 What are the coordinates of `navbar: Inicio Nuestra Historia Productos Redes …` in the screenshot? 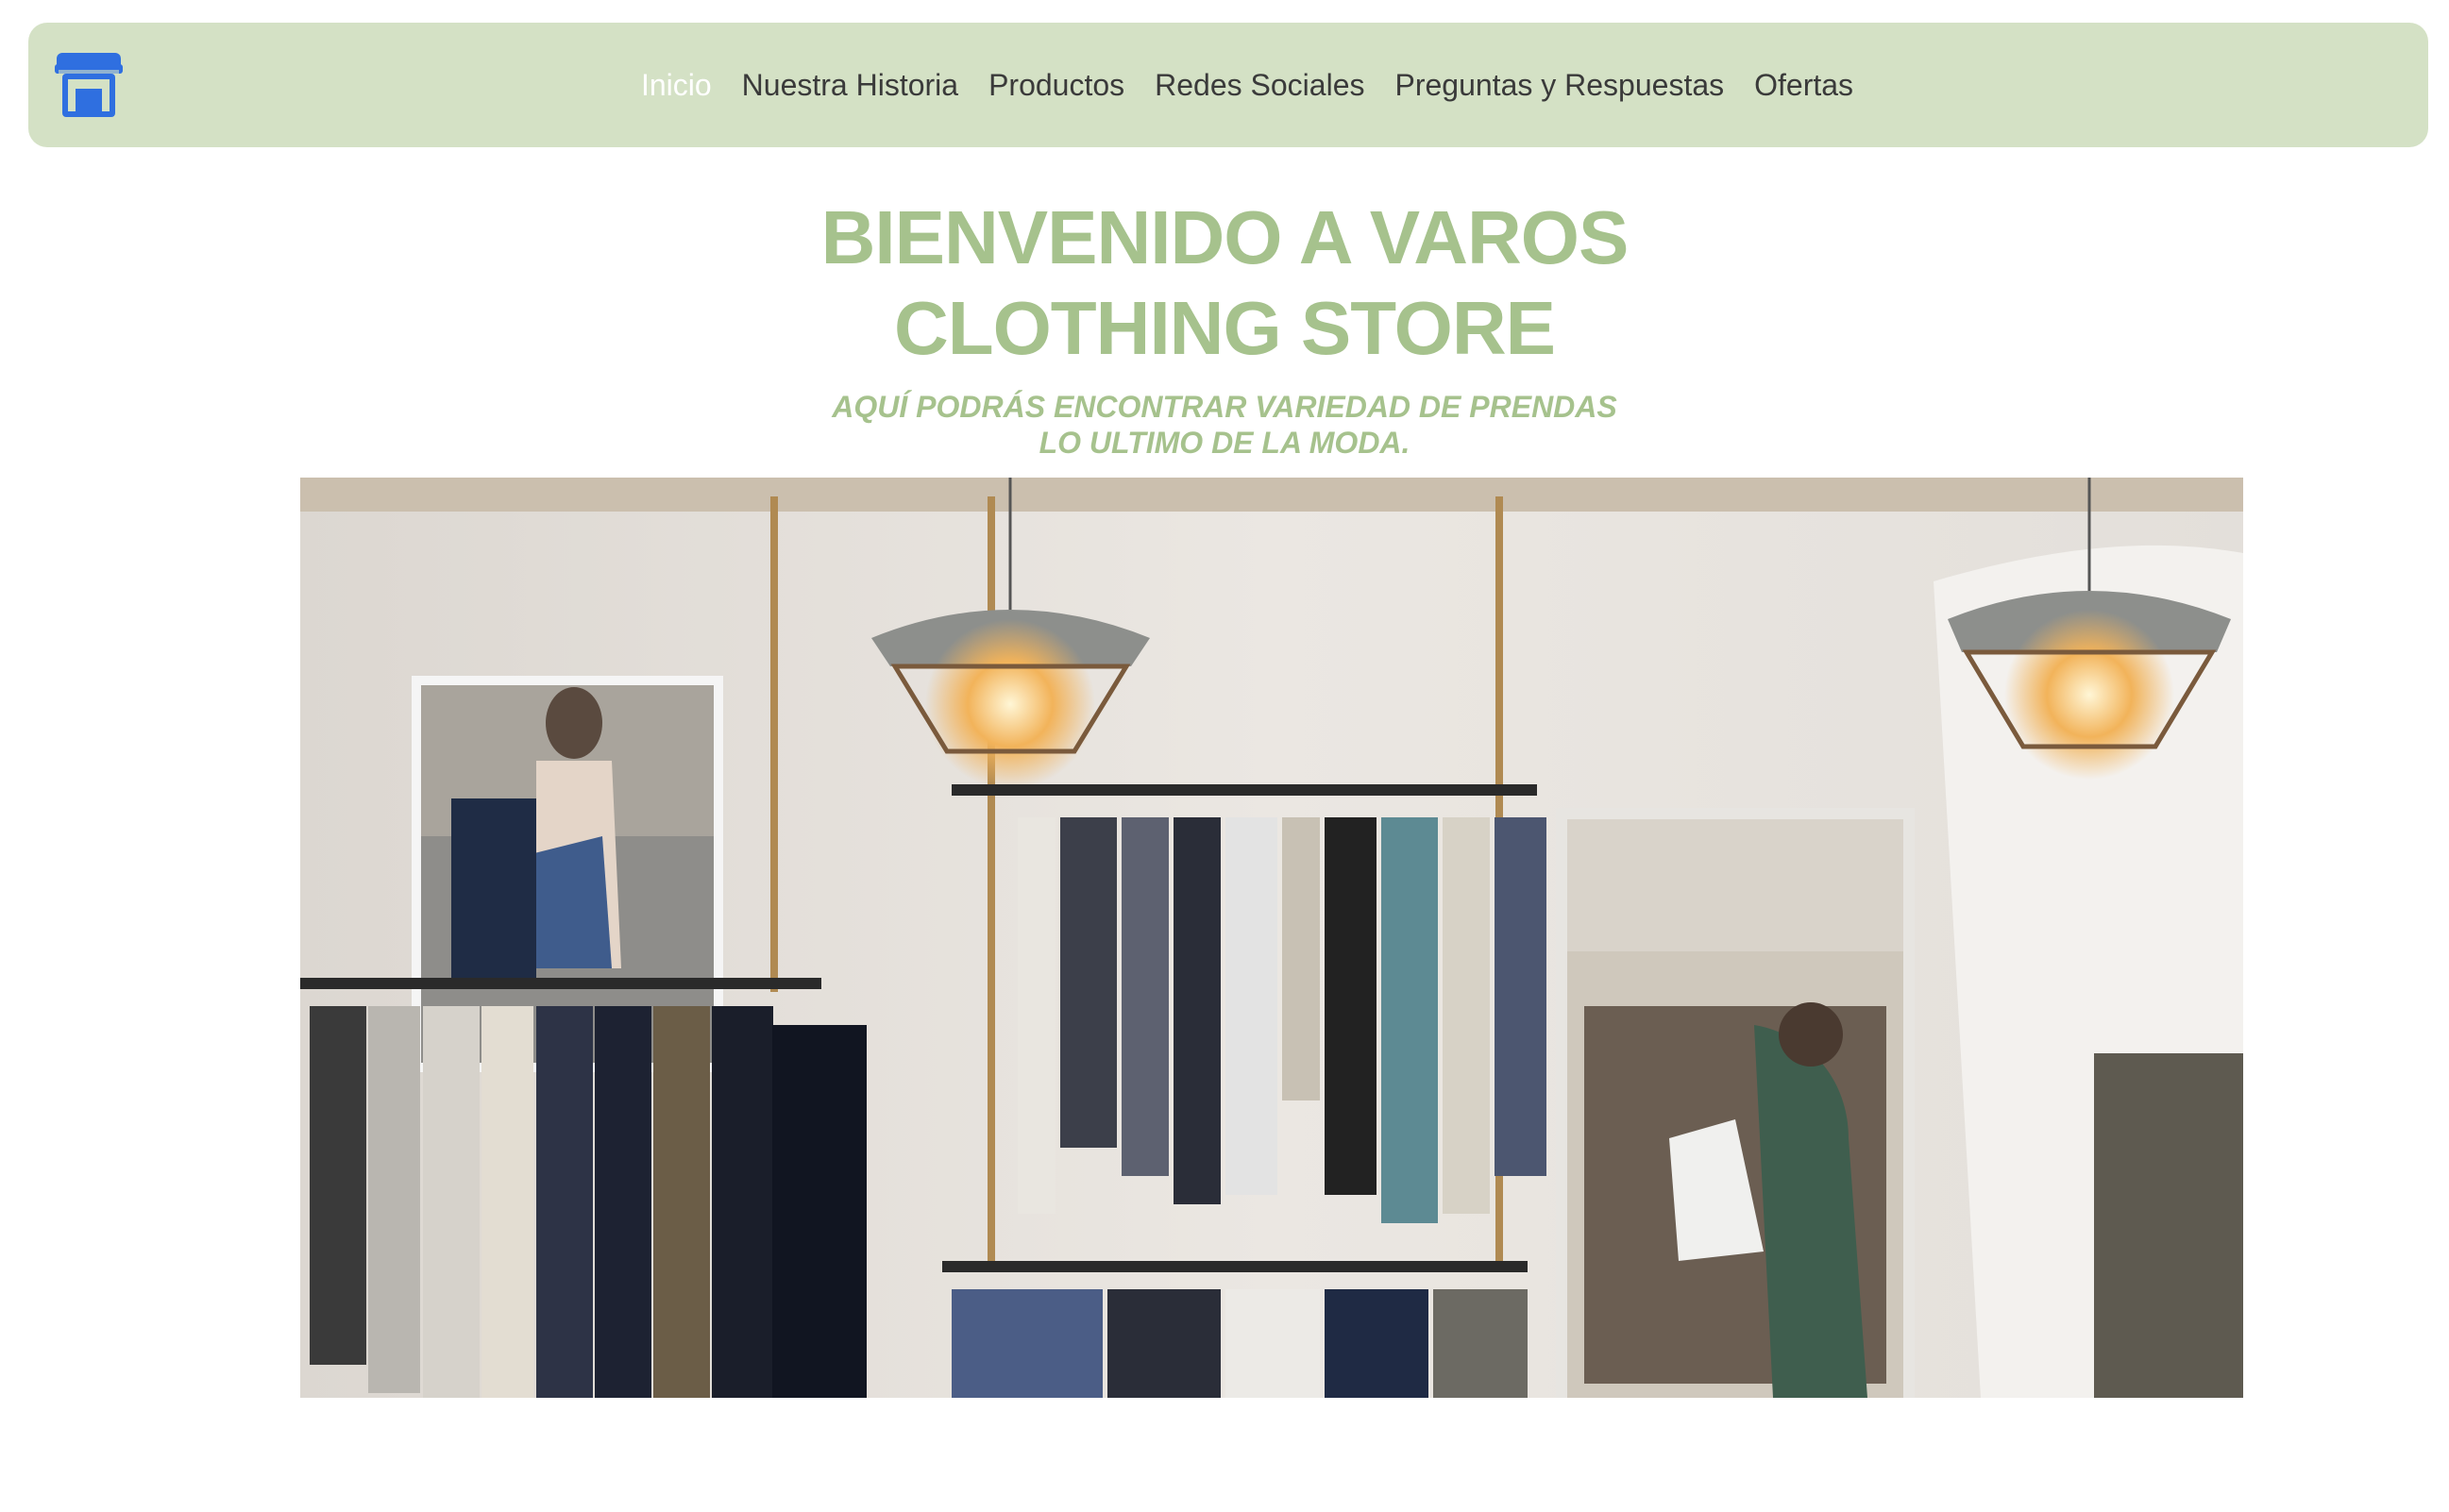 It's located at (1228, 85).